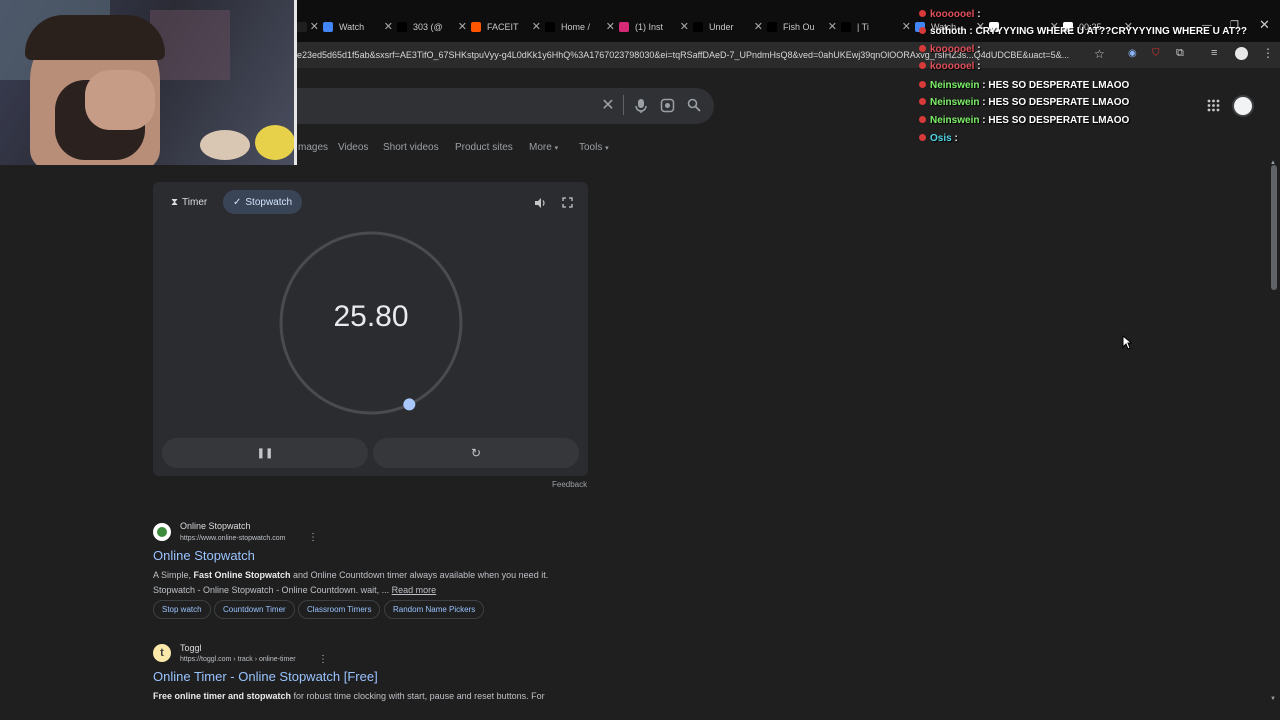 The width and height of the screenshot is (1280, 720). I want to click on stopwatch-label: Stopwatch, so click(269, 202).